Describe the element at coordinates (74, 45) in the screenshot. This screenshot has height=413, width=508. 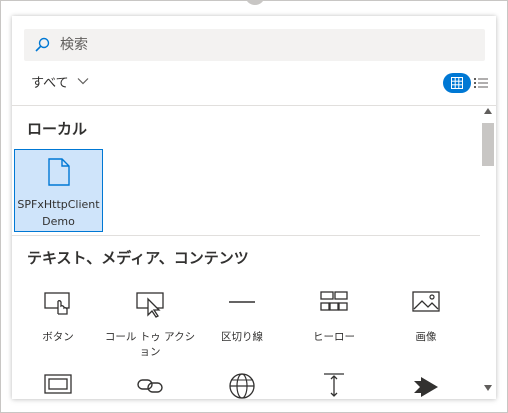
I see `search-input: 検索` at that location.